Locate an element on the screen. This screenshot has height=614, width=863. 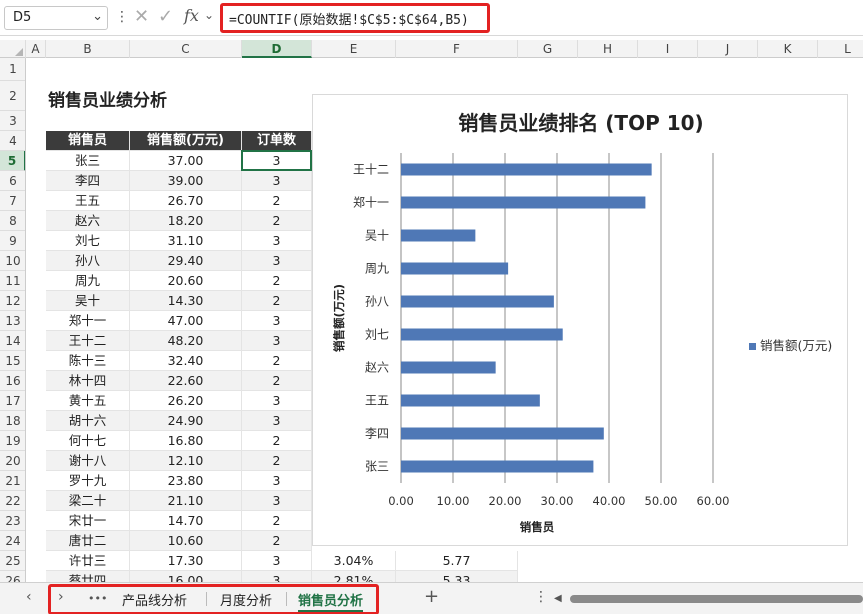
row-header-11: 11 is located at coordinates (12, 281).